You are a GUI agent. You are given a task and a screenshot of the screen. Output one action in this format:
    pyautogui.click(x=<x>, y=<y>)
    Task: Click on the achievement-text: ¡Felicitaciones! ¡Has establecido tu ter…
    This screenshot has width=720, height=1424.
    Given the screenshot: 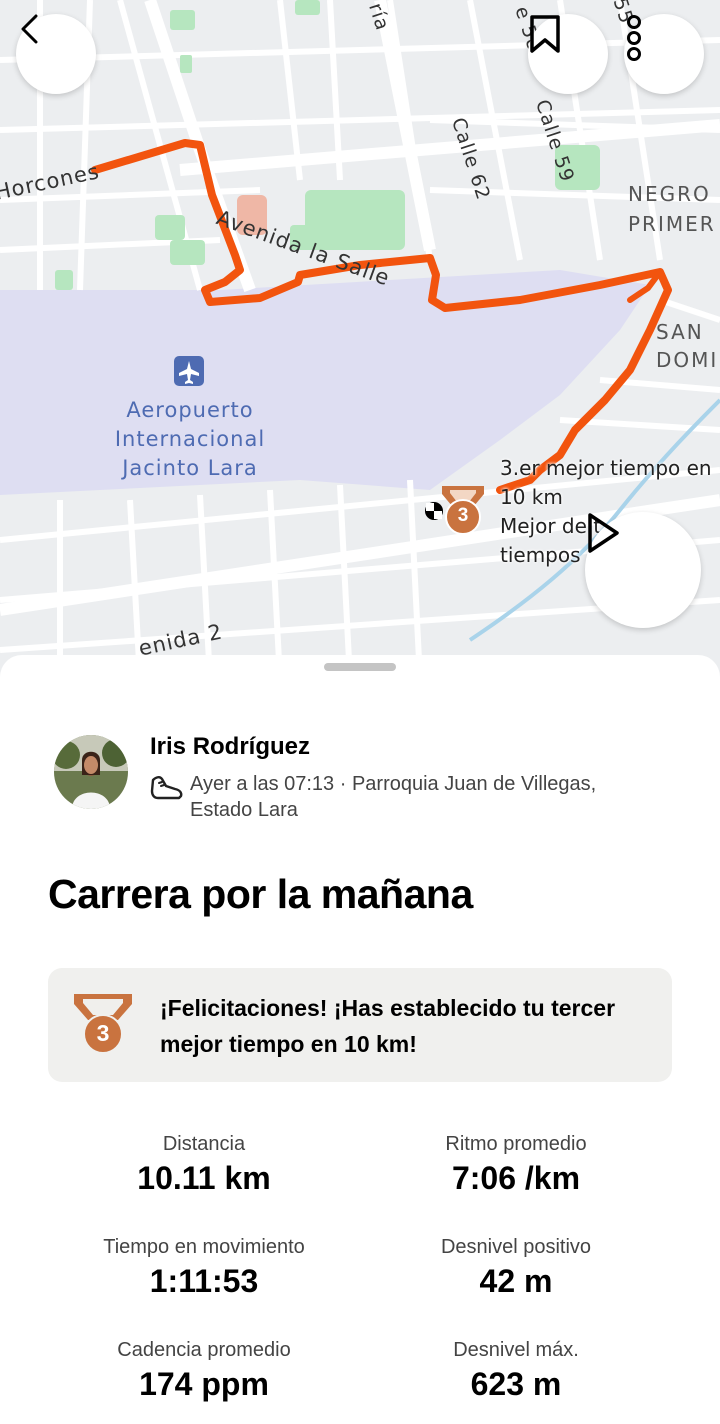 What is the action you would take?
    pyautogui.click(x=388, y=1026)
    